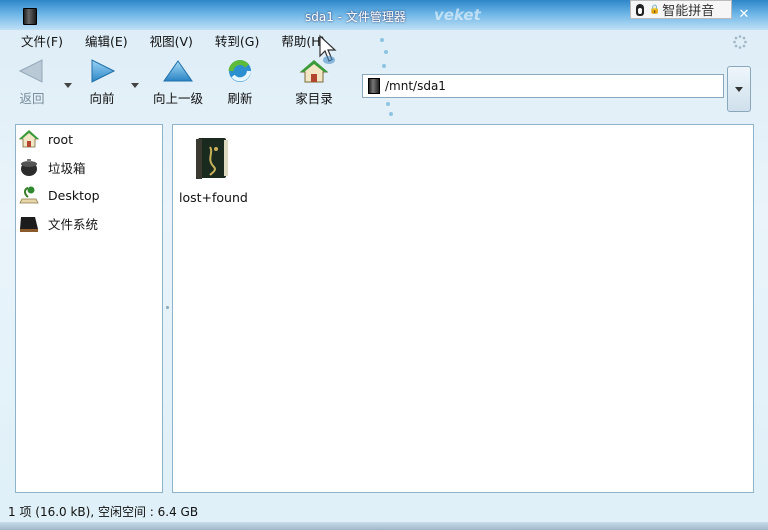 This screenshot has width=768, height=530. I want to click on menu-edit: 编辑(E), so click(106, 43).